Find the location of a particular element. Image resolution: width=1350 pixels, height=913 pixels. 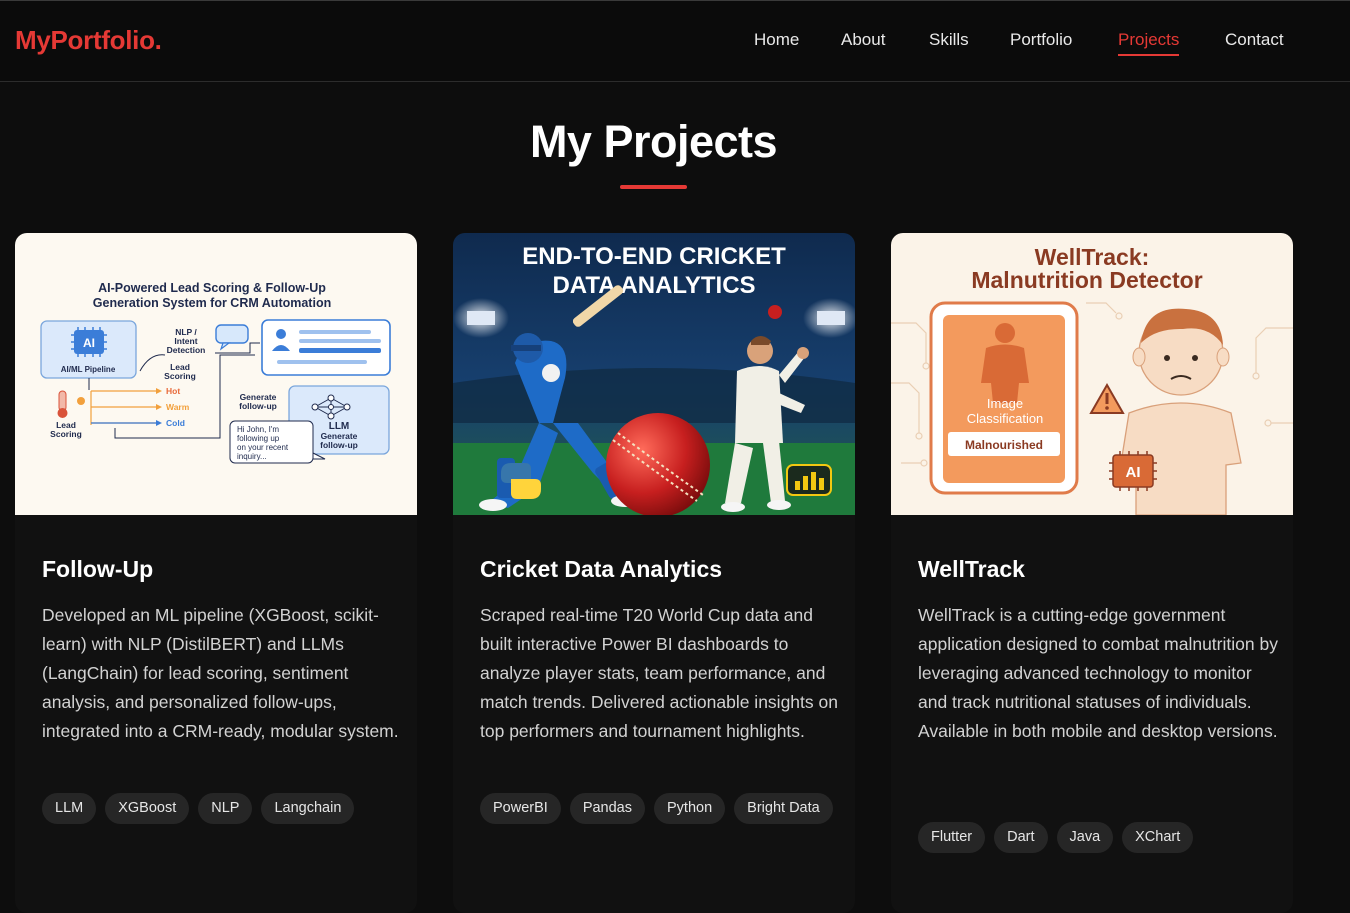

tag-flutter: Flutter is located at coordinates (952, 837).